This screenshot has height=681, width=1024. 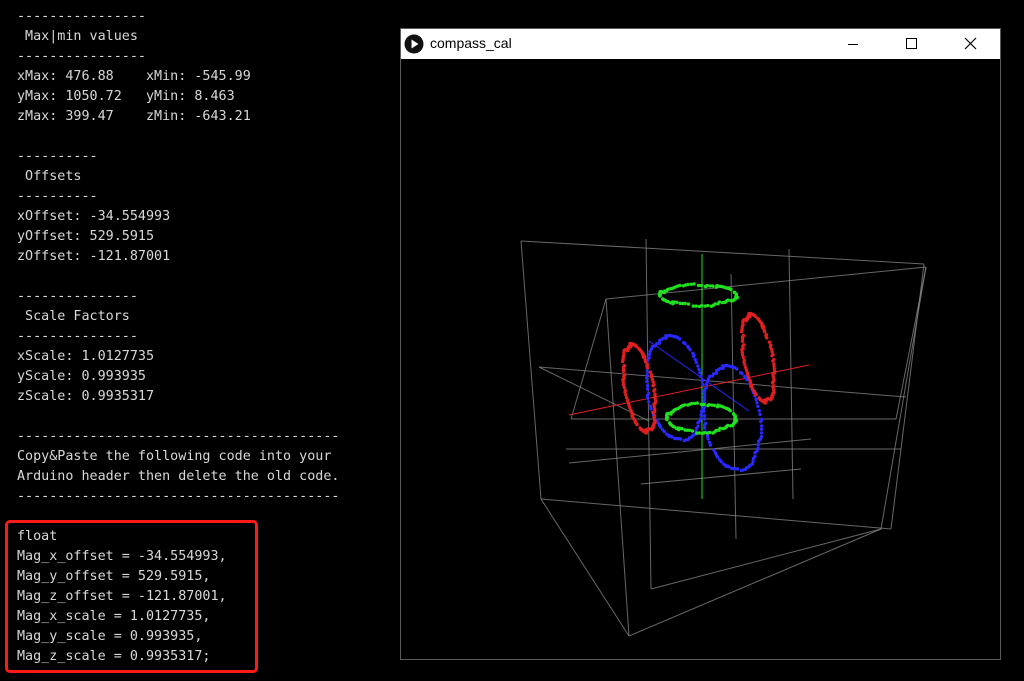 What do you see at coordinates (49, 176) in the screenshot?
I see `section-heading: Offsets` at bounding box center [49, 176].